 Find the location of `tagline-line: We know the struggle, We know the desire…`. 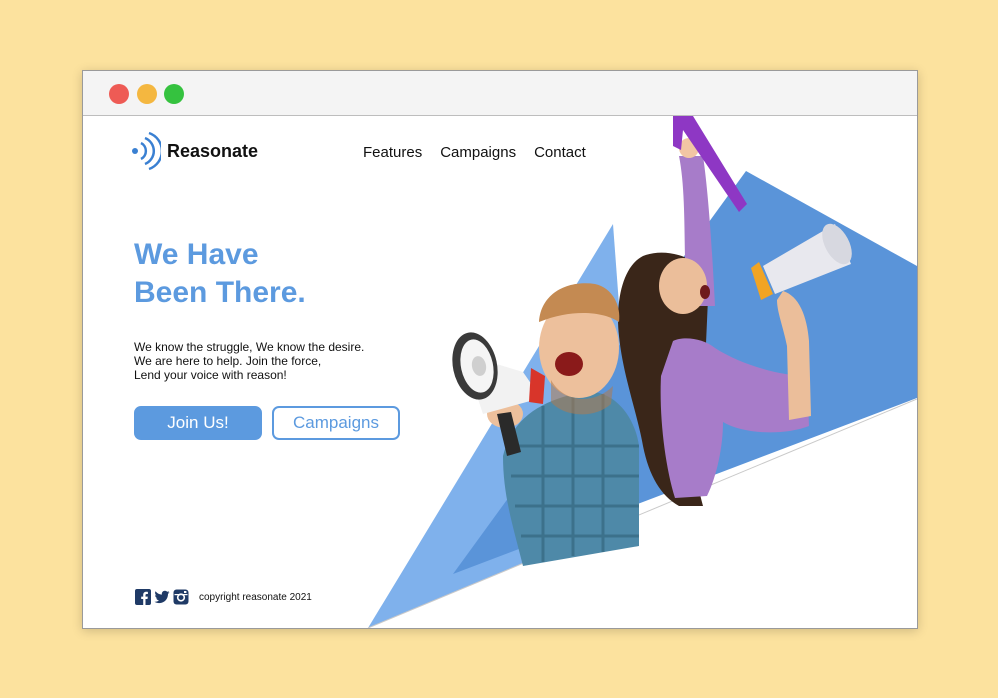

tagline-line: We know the struggle, We know the desire… is located at coordinates (249, 347).